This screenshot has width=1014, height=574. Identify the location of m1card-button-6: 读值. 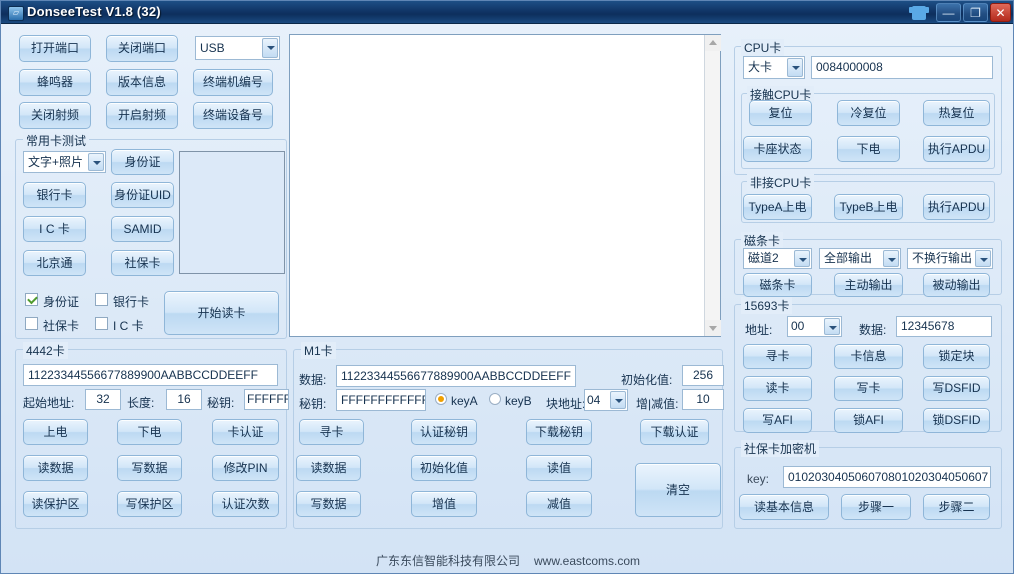
(559, 468).